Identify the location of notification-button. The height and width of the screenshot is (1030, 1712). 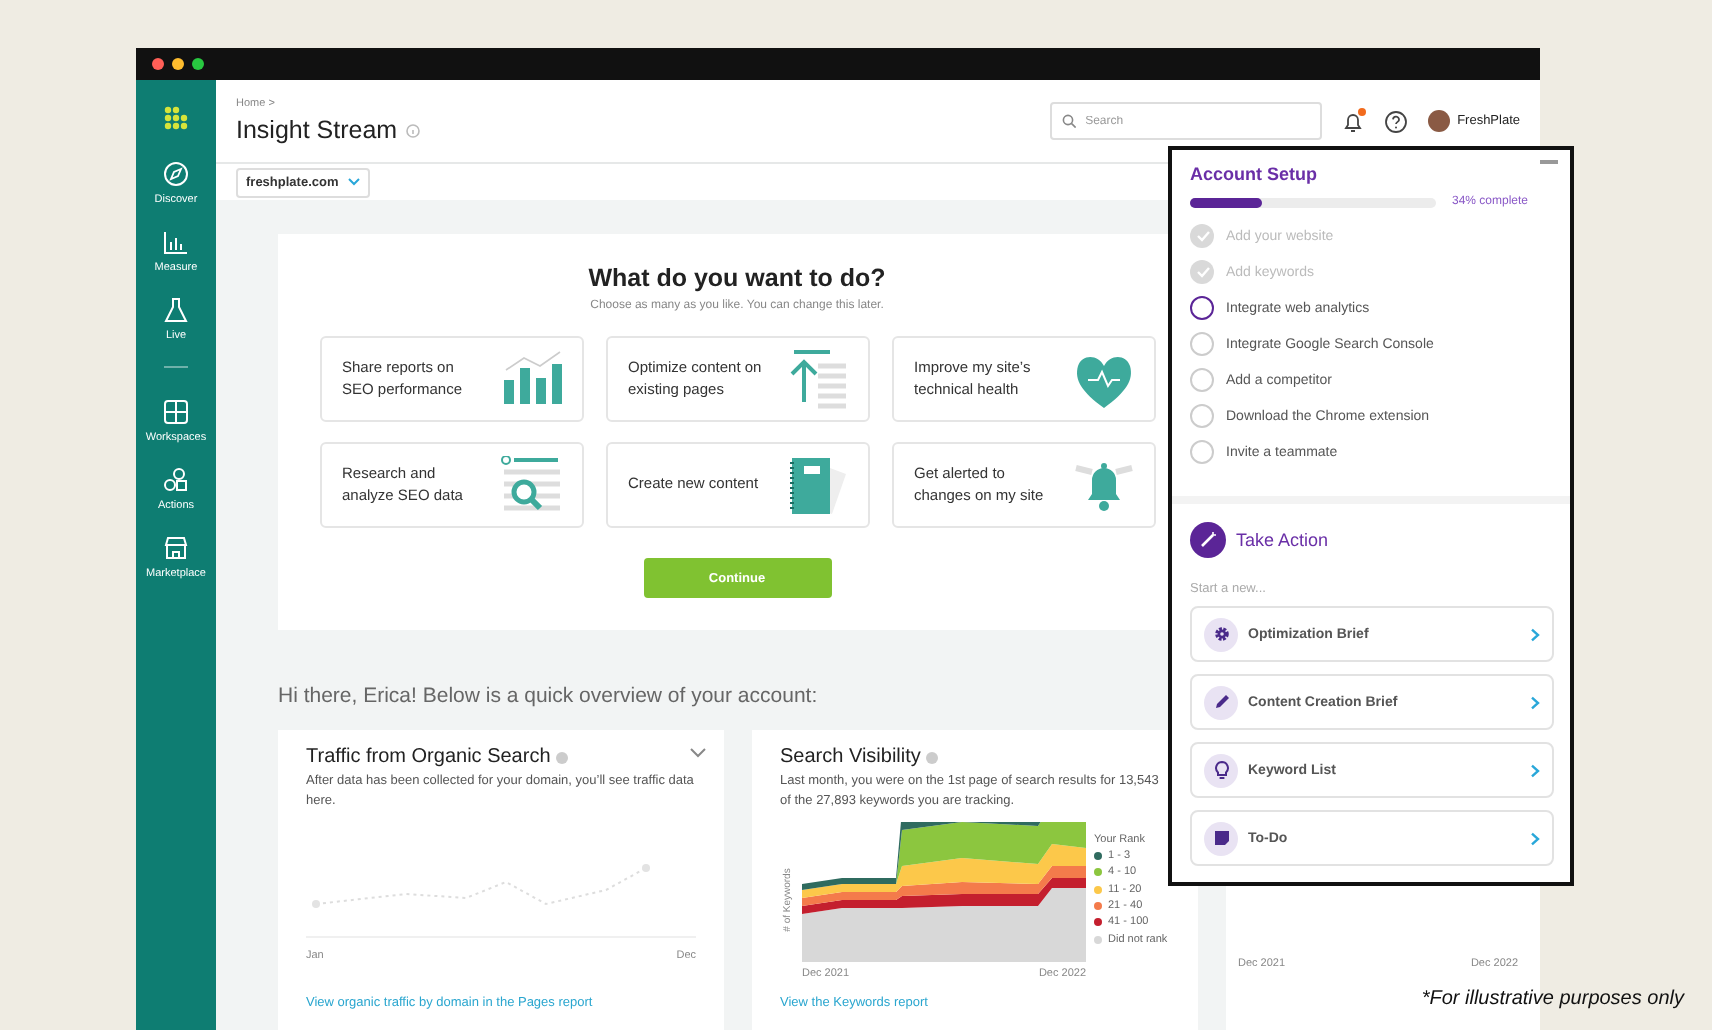
(1352, 121).